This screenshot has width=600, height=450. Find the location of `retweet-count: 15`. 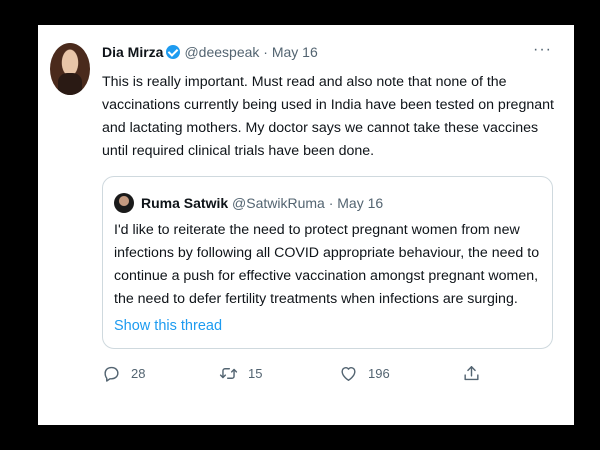

retweet-count: 15 is located at coordinates (255, 373).